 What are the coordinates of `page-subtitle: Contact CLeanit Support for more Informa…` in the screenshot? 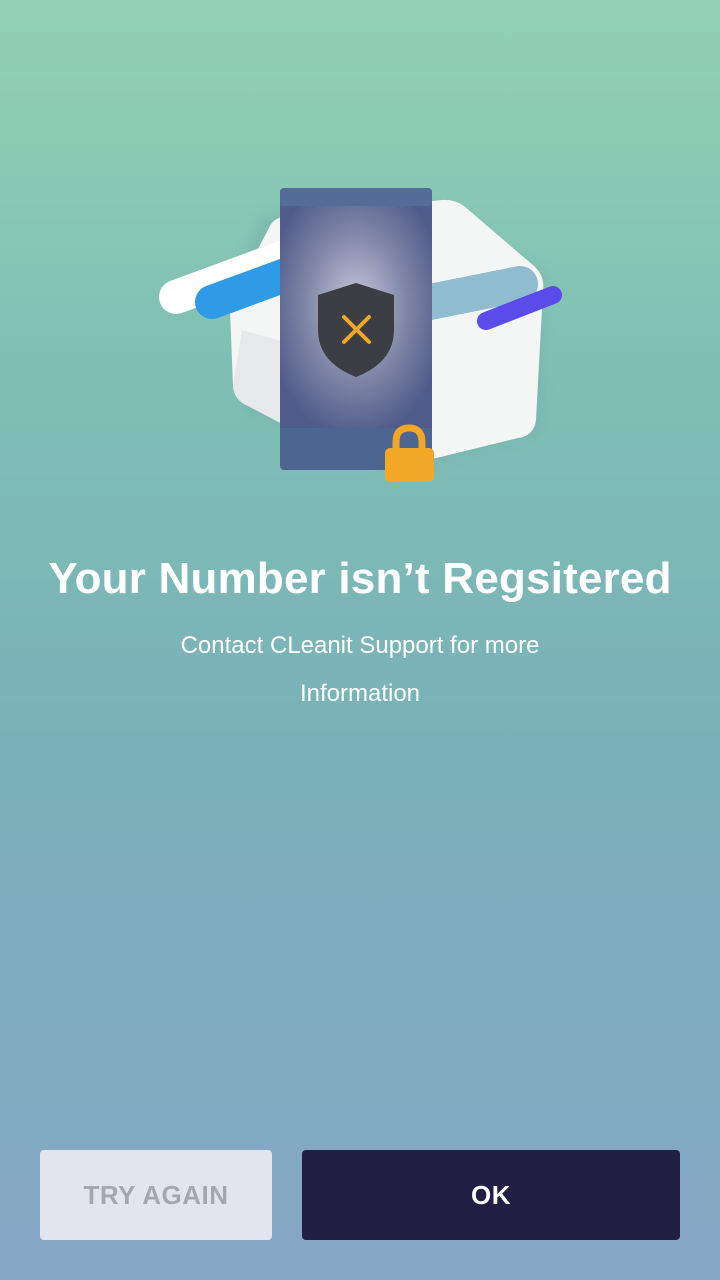 It's located at (360, 669).